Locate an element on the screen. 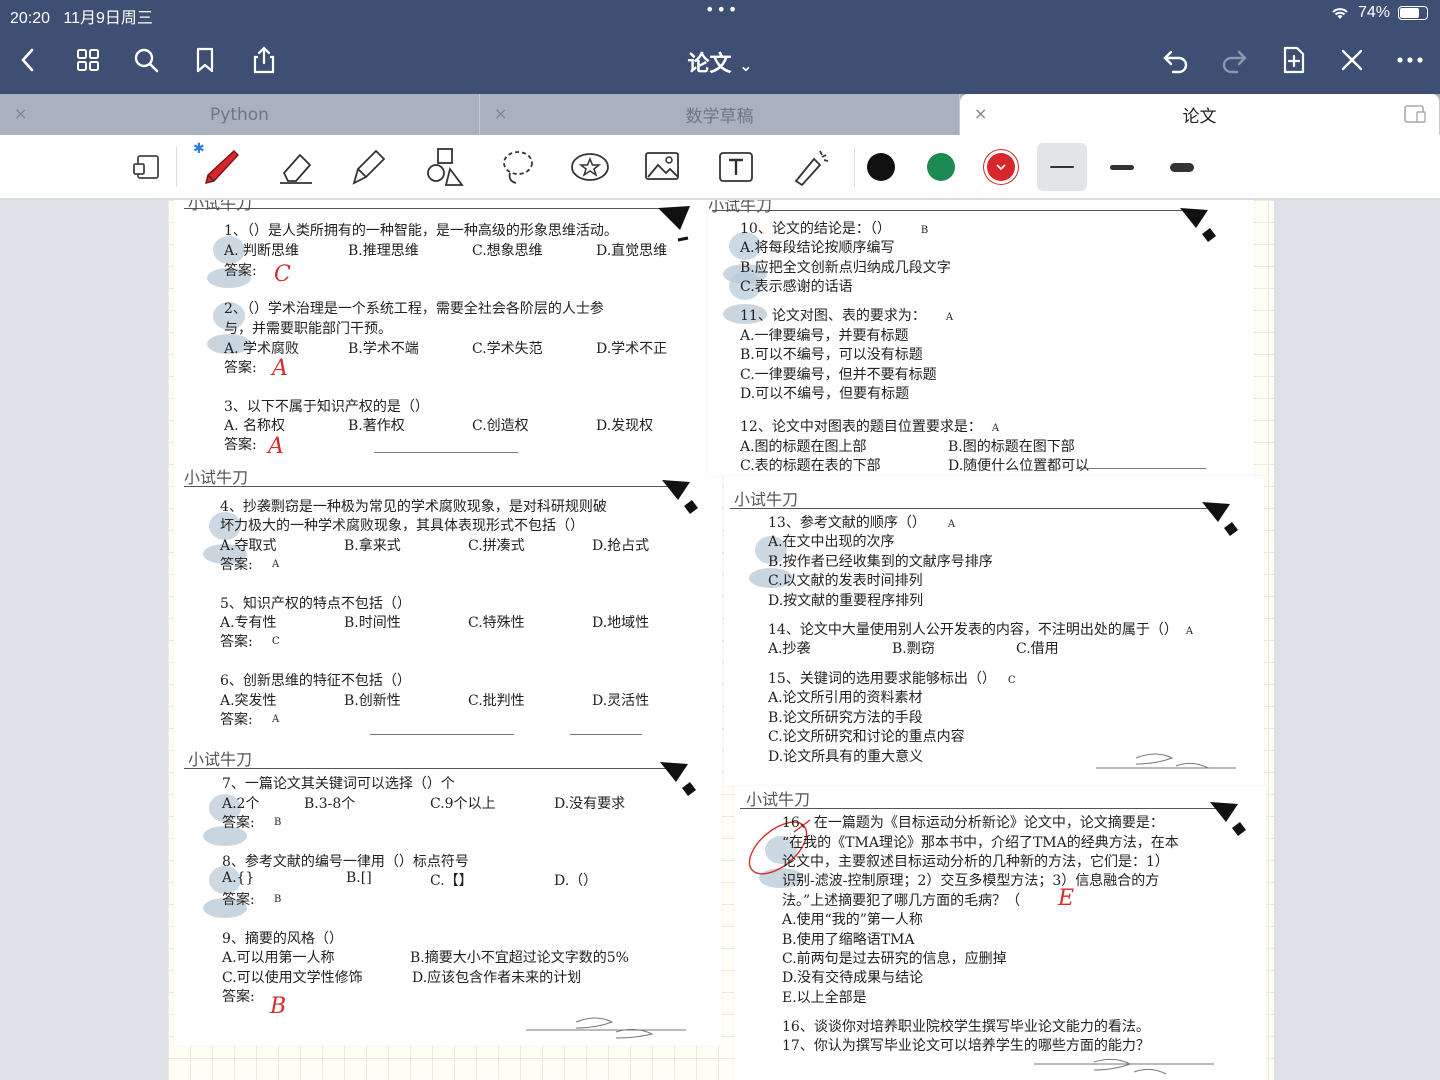 This screenshot has width=1440, height=1080. option-b: B.学术不端 is located at coordinates (383, 349).